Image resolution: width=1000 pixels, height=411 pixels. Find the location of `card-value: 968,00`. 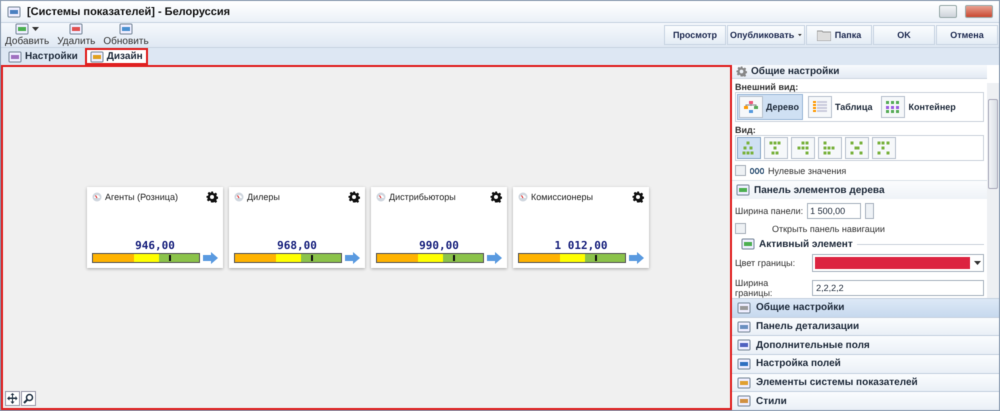

card-value: 968,00 is located at coordinates (297, 245).